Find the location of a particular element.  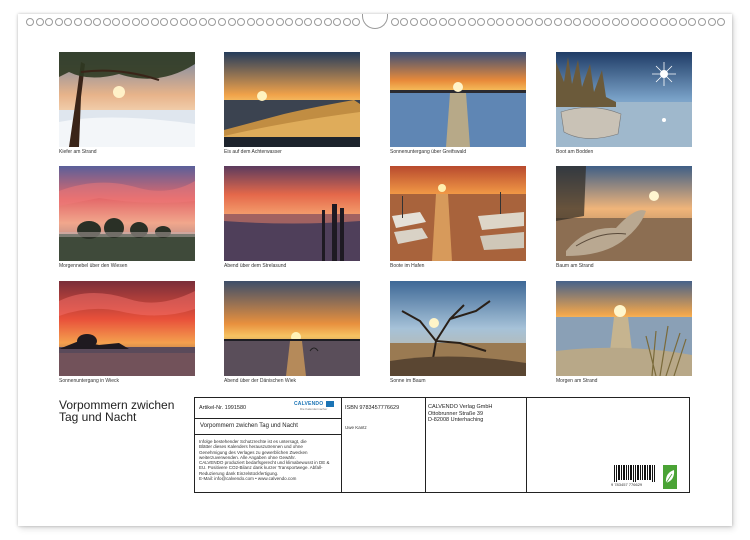

product-title: Vorpommern zwichen Tag und Nacht is located at coordinates (249, 426).